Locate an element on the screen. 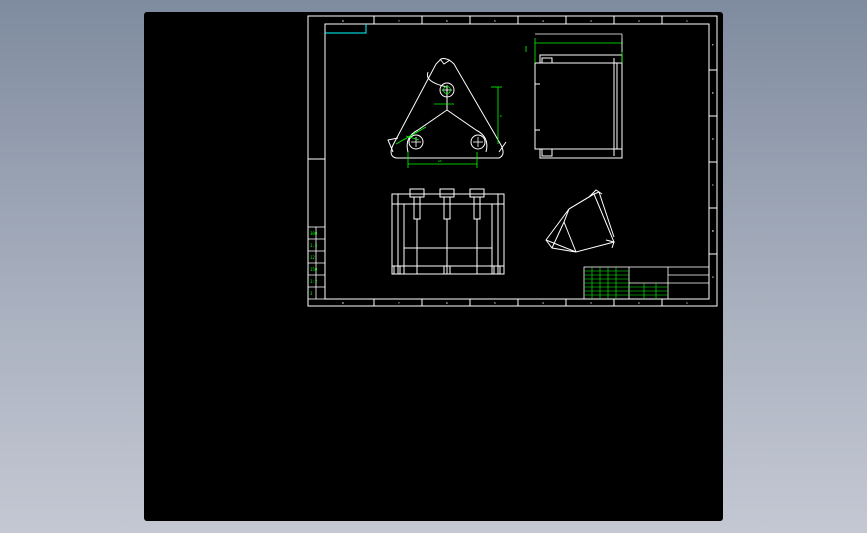 The width and height of the screenshot is (867, 533). side-view-rect is located at coordinates (578, 106).